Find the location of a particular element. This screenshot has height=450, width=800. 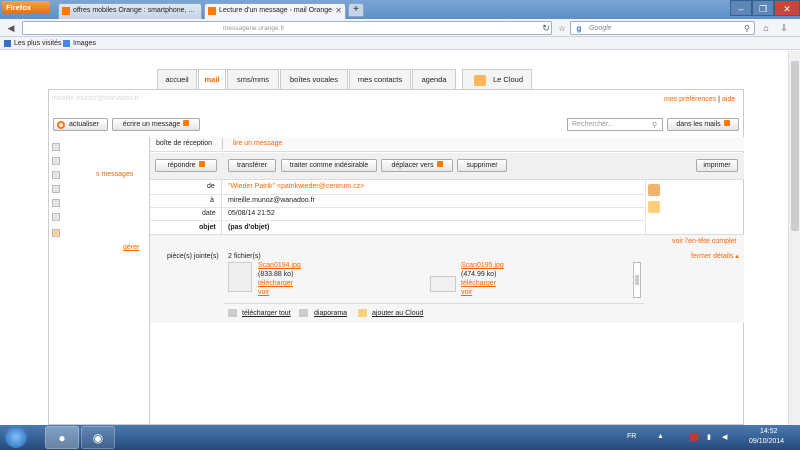

tab-mail: mail is located at coordinates (212, 79).